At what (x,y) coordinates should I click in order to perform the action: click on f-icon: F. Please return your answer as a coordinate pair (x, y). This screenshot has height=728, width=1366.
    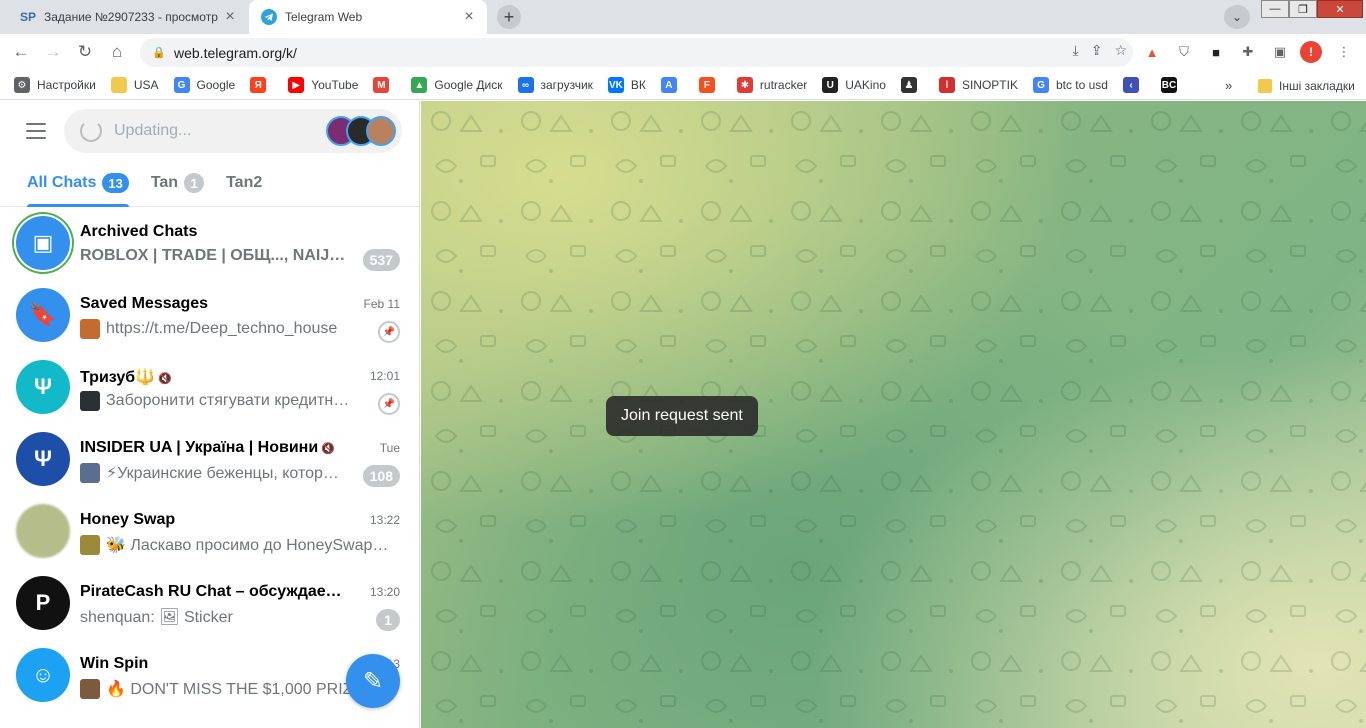
    Looking at the image, I should click on (706, 85).